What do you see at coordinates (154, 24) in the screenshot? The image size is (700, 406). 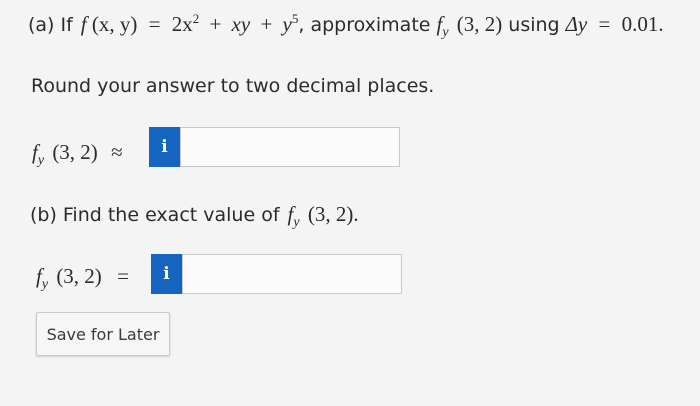 I see `fn-equals: =` at bounding box center [154, 24].